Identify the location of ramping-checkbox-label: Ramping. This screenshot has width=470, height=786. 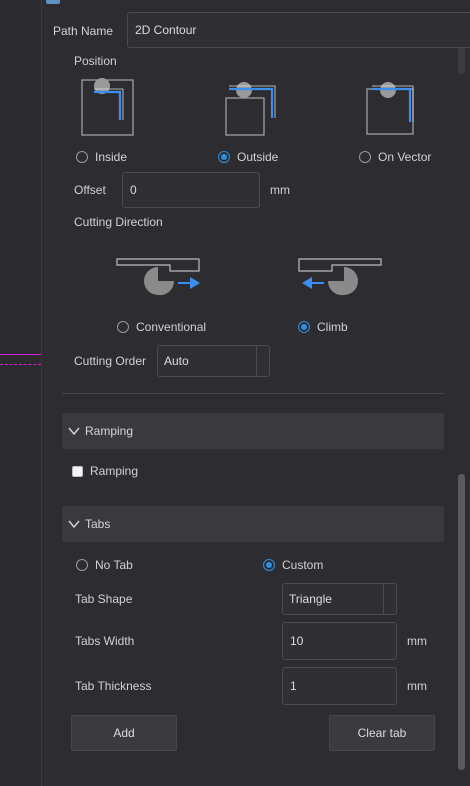
(114, 471).